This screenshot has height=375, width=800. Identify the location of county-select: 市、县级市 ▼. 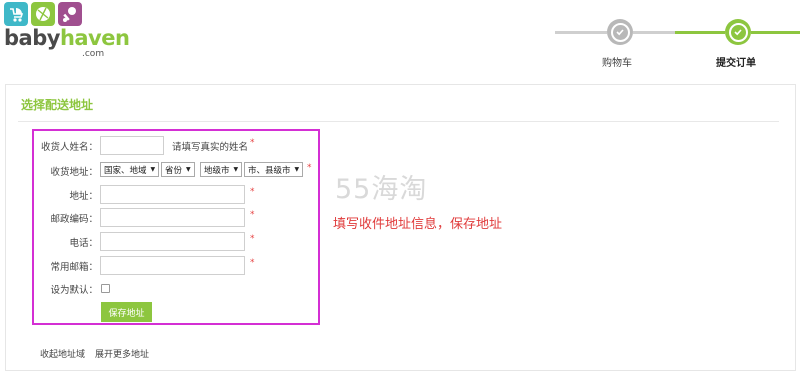
(274, 169).